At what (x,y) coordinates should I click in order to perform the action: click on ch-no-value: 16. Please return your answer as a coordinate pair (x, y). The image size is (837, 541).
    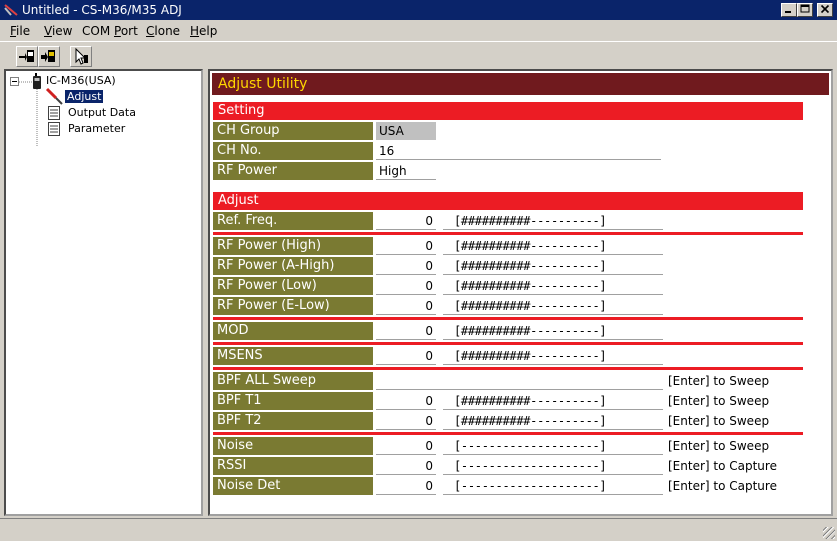
    Looking at the image, I should click on (406, 151).